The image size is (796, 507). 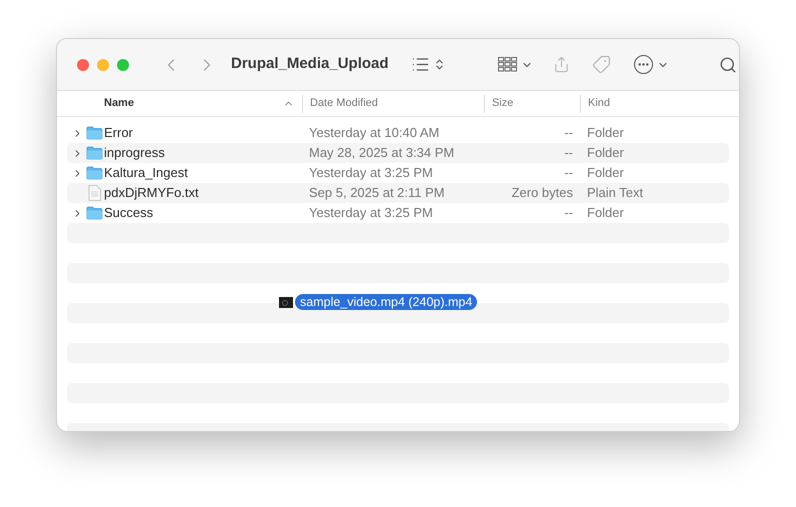 What do you see at coordinates (184, 103) in the screenshot?
I see `column-header: Name` at bounding box center [184, 103].